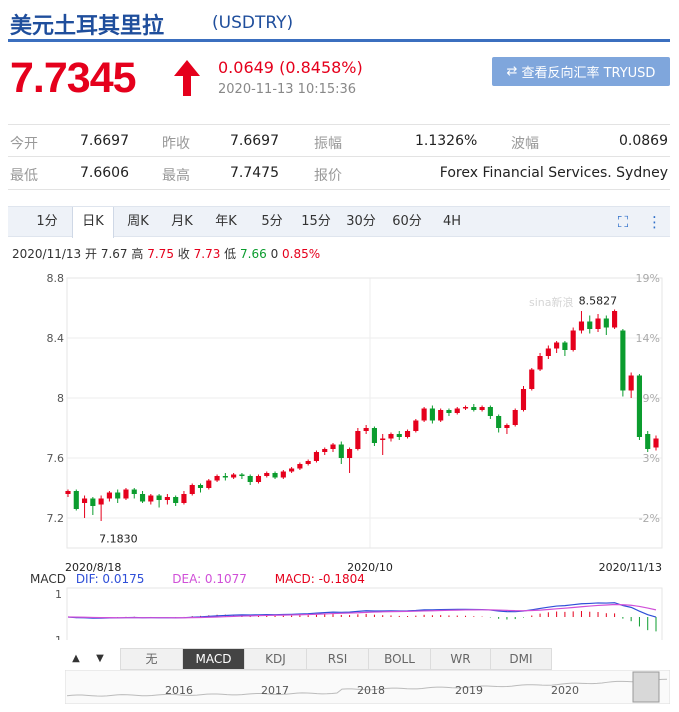 Image resolution: width=679 pixels, height=712 pixels. What do you see at coordinates (152, 659) in the screenshot?
I see `indicator-none: 无` at bounding box center [152, 659].